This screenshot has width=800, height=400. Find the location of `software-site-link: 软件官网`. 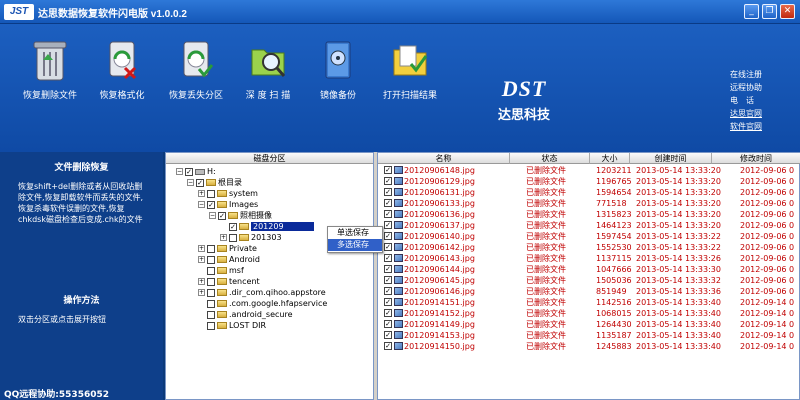

software-site-link: 软件官网 is located at coordinates (746, 126).